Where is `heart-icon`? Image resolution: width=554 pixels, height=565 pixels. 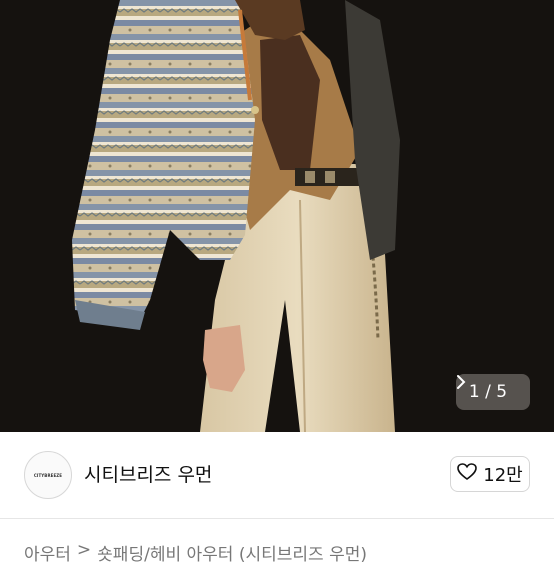 heart-icon is located at coordinates (467, 474).